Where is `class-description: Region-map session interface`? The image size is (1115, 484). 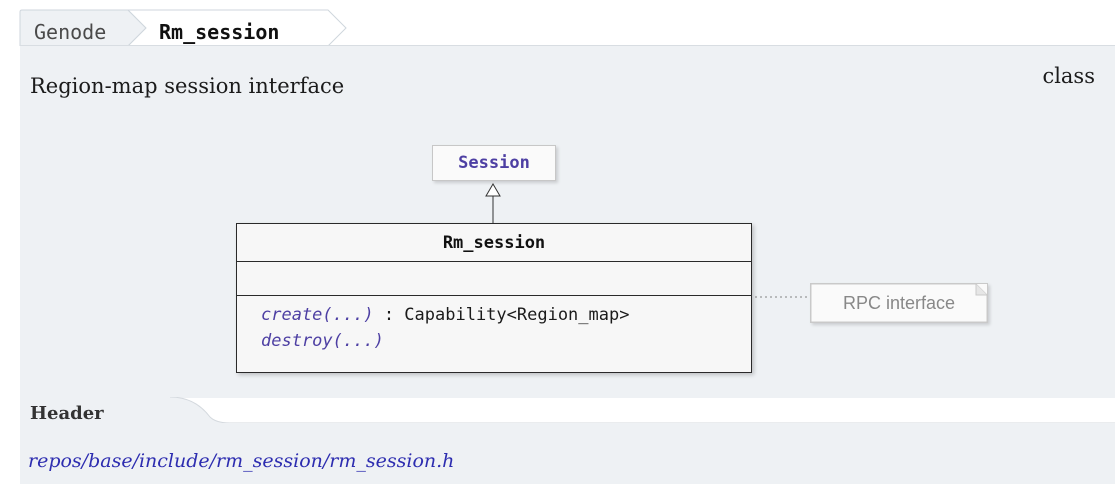
class-description: Region-map session interface is located at coordinates (187, 86).